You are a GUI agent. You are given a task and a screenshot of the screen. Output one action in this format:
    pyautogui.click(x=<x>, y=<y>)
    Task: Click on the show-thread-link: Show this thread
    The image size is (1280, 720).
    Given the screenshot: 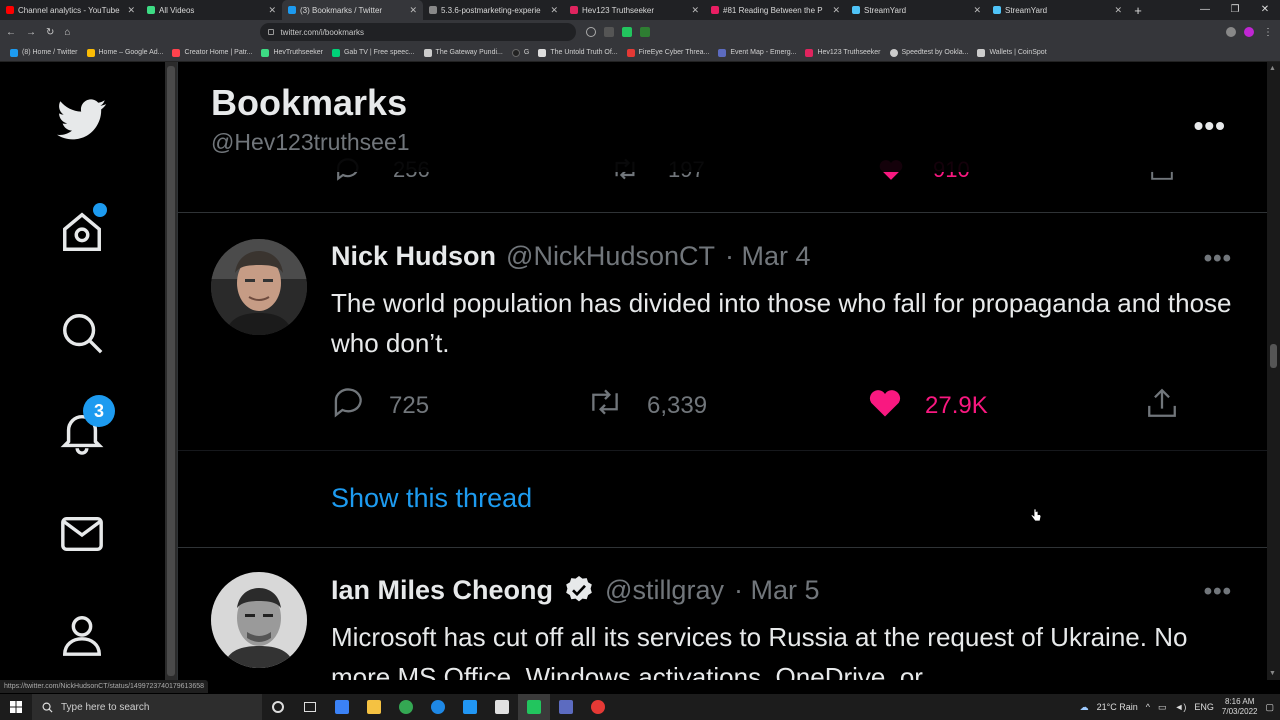 What is the action you would take?
    pyautogui.click(x=431, y=498)
    